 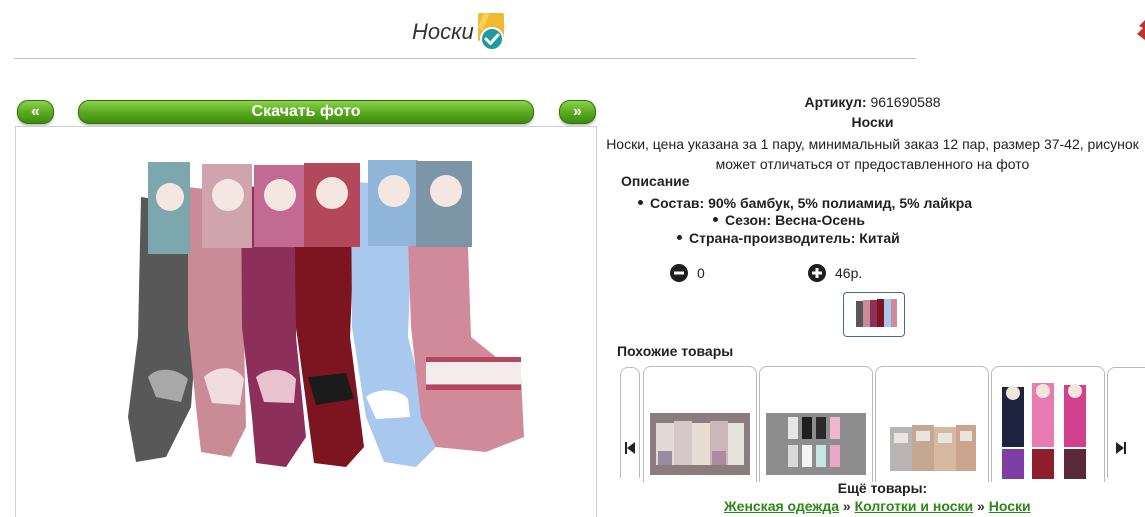 I want to click on partial-logo-icon, so click(x=1141, y=29).